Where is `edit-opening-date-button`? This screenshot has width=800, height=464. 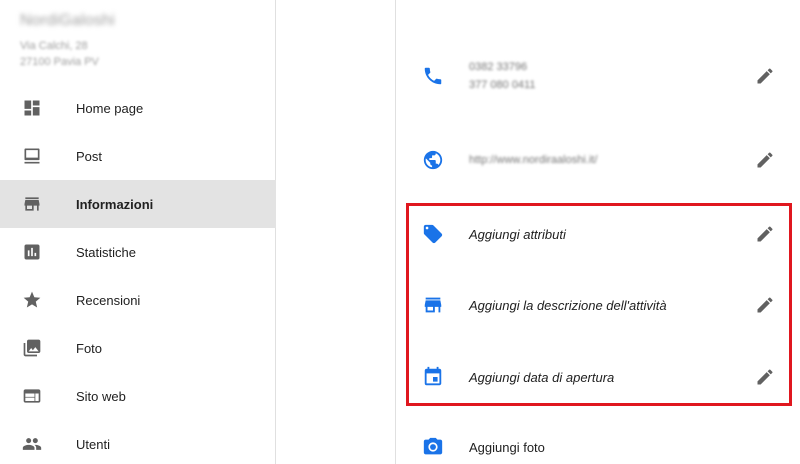
edit-opening-date-button is located at coordinates (765, 377).